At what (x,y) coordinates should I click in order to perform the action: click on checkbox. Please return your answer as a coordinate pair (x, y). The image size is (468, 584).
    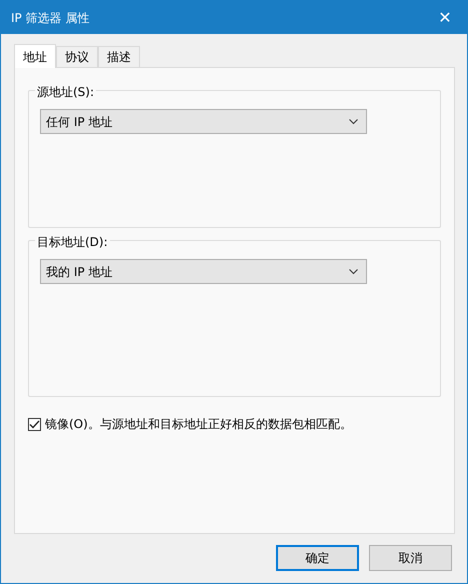
    Looking at the image, I should click on (34, 424).